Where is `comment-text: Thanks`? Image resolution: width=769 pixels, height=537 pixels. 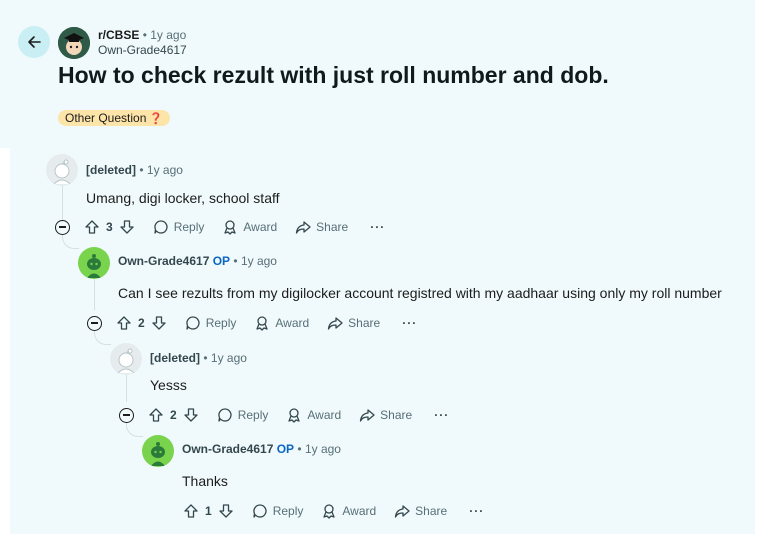 comment-text: Thanks is located at coordinates (205, 481).